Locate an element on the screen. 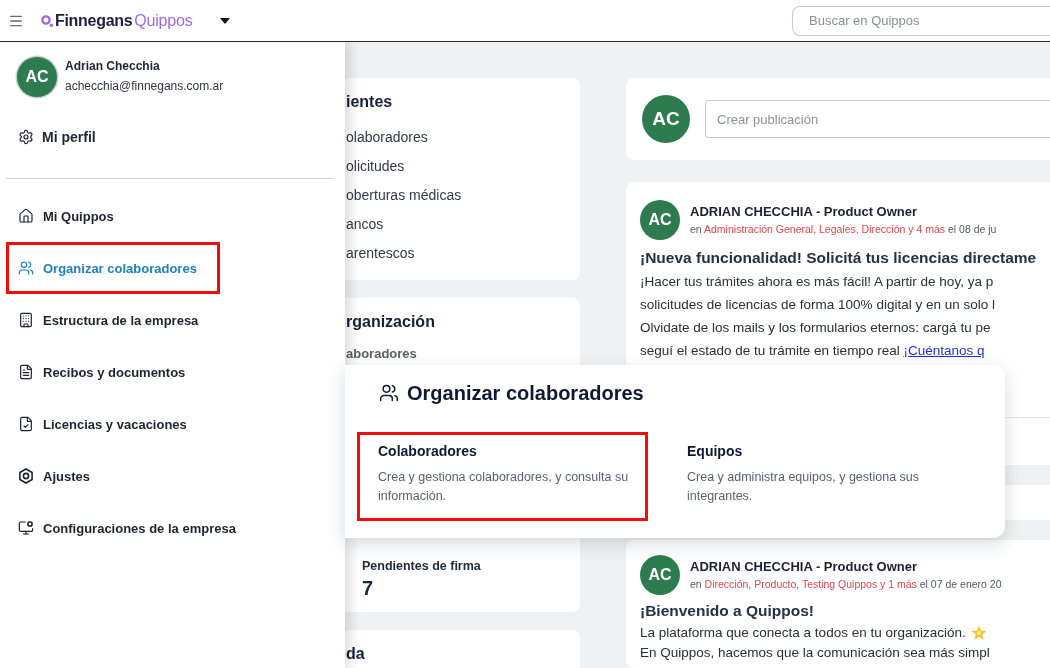 The image size is (1050, 668). quick-link: oberturas médicas is located at coordinates (404, 195).